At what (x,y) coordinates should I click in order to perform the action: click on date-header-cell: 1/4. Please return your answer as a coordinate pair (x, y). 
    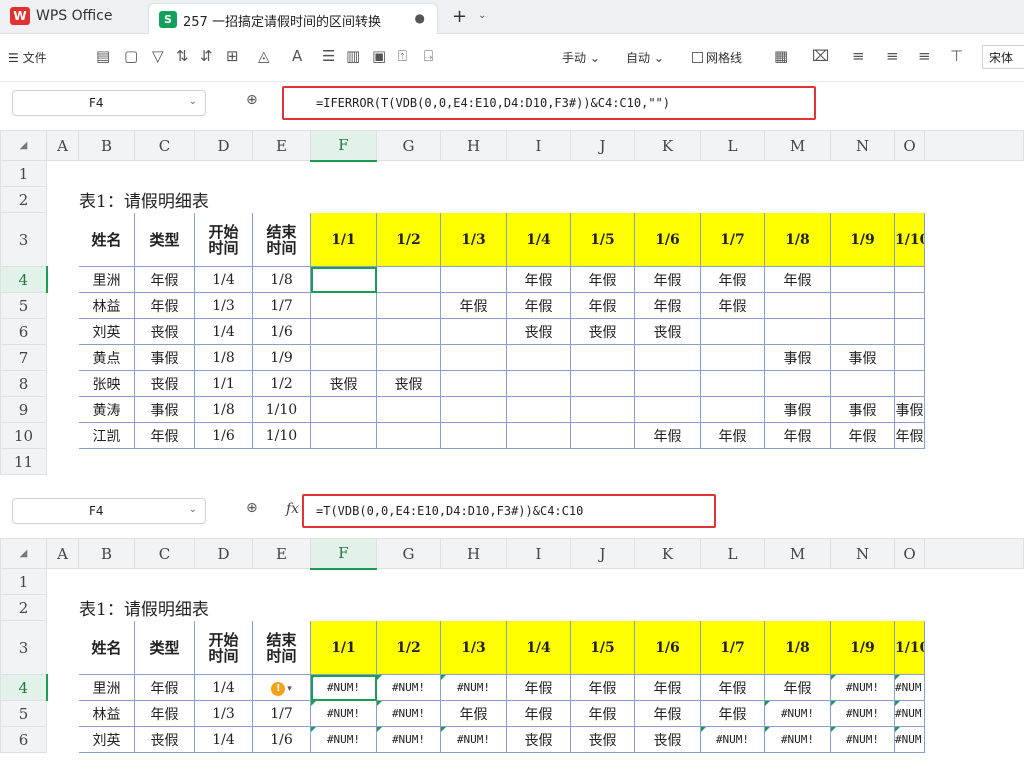
    Looking at the image, I should click on (538, 647).